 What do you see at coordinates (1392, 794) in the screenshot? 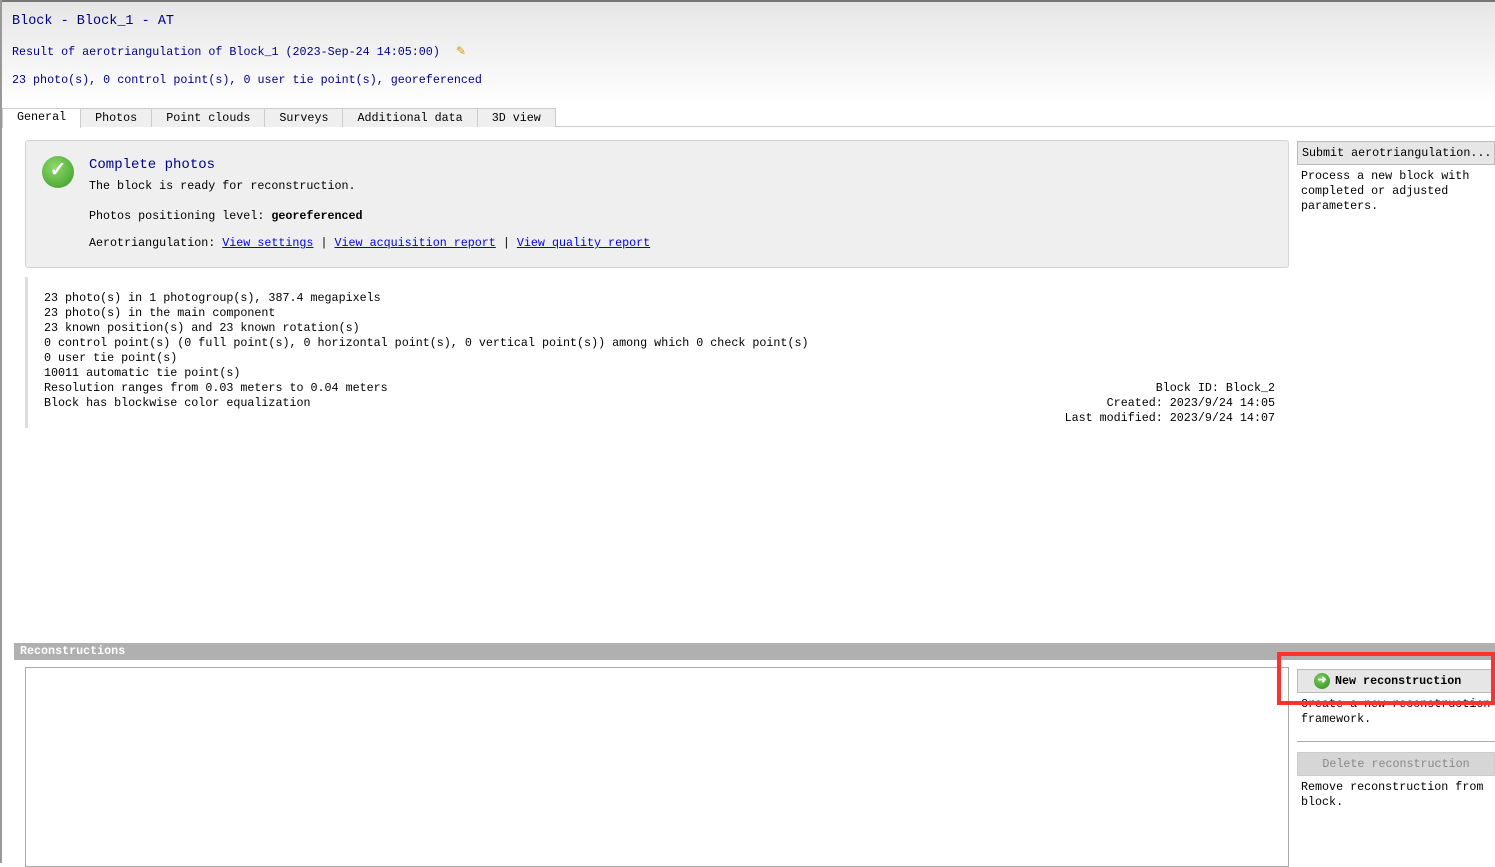
I see `delete-desc: Remove reconstruction from block.` at bounding box center [1392, 794].